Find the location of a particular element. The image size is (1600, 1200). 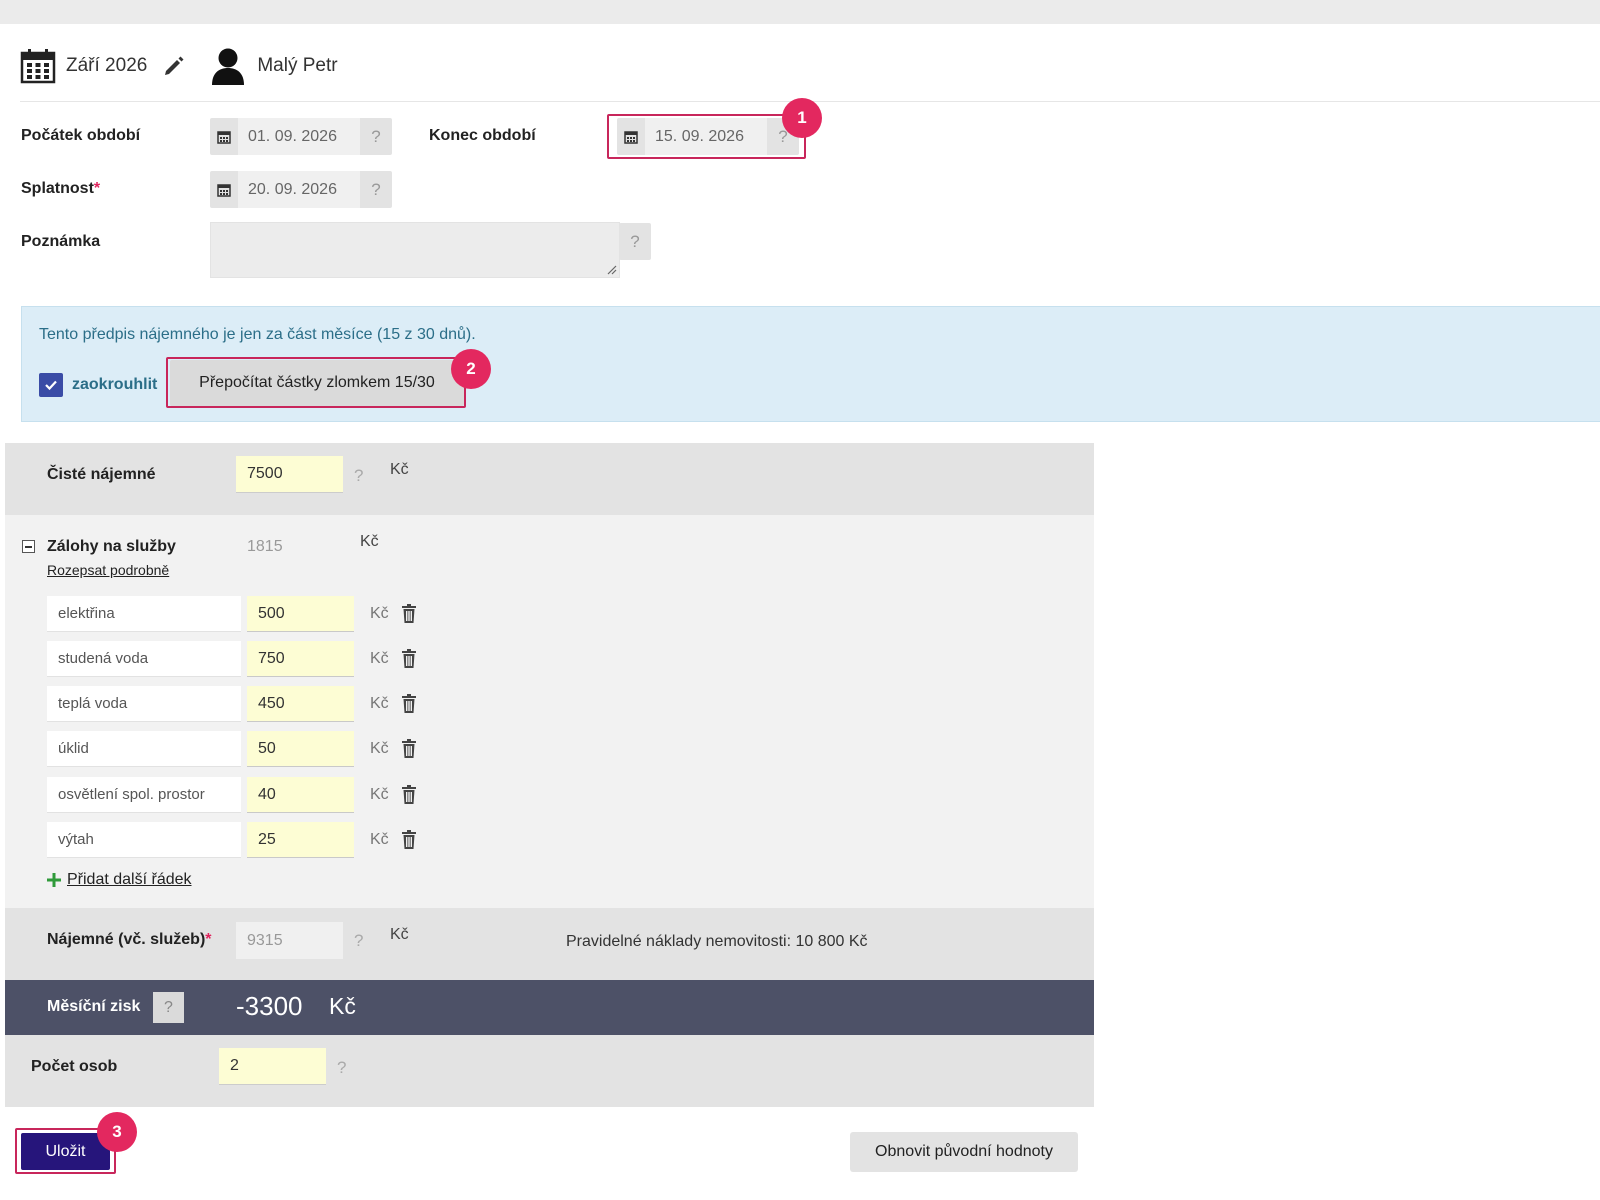

page-header: Září 2026 Malý Petr is located at coordinates (179, 66).